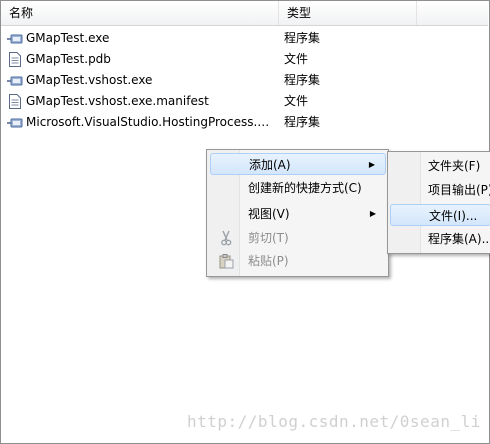  Describe the element at coordinates (334, 421) in the screenshot. I see `watermark: http://blog.csdn.net/0sean_li` at that location.